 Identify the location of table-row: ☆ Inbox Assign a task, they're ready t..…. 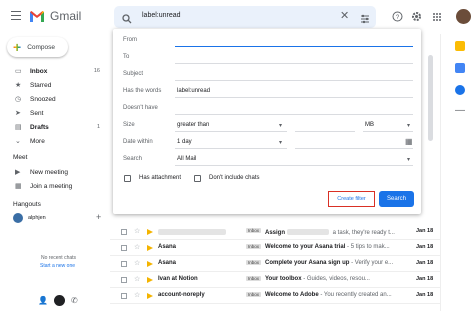
(275, 232).